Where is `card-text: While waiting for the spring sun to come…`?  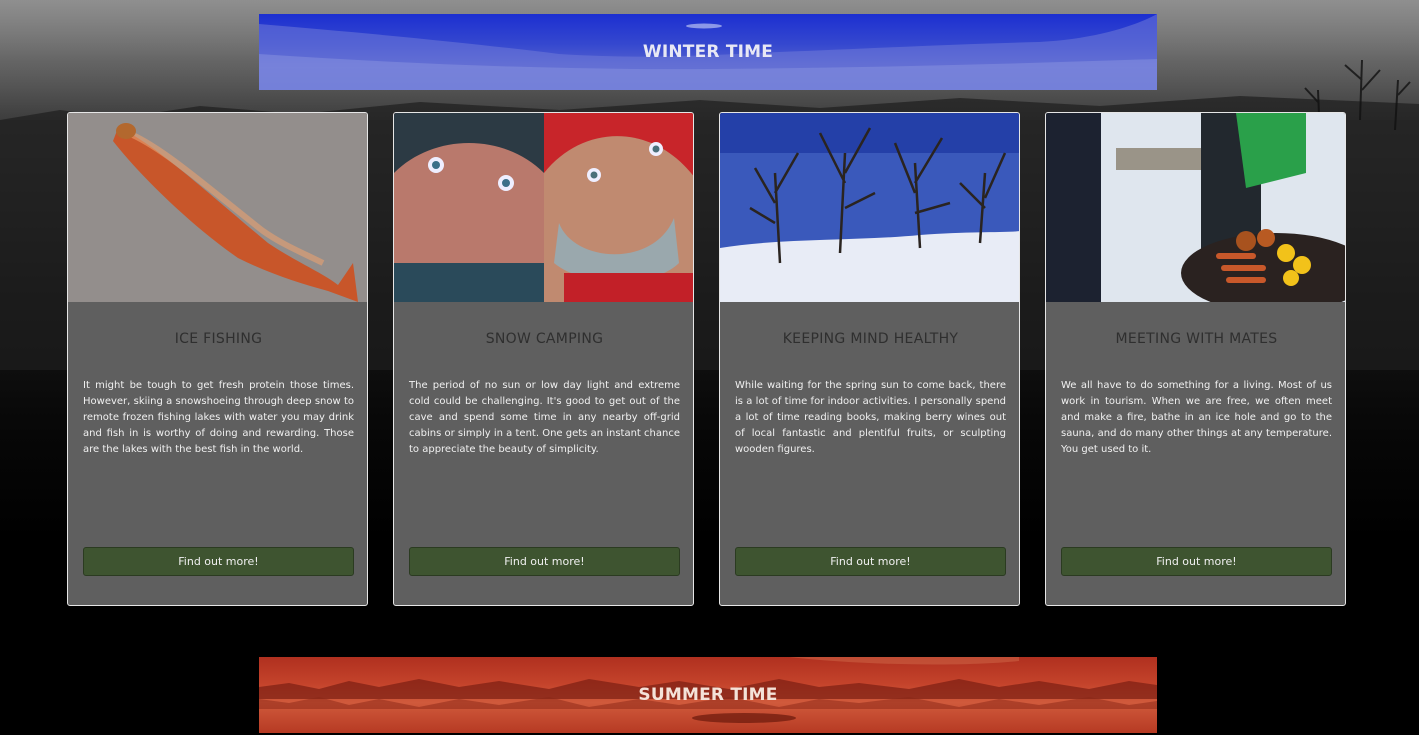
card-text: While waiting for the spring sun to come… is located at coordinates (870, 417).